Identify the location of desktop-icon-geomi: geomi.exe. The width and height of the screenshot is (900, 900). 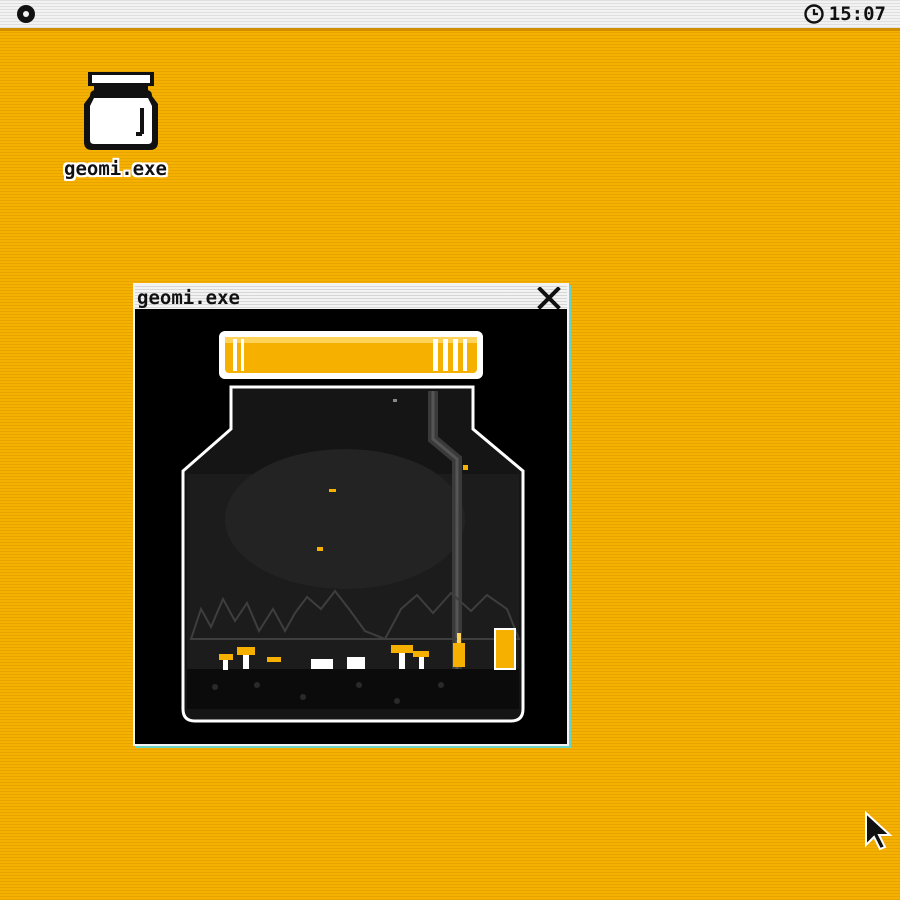
(124, 129).